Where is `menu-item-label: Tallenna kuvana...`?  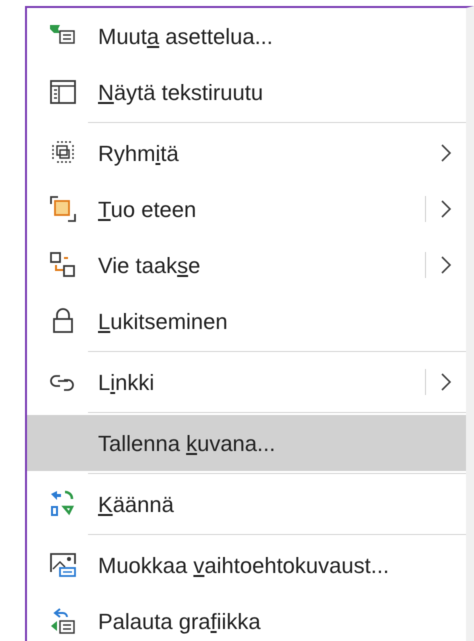
menu-item-label: Tallenna kuvana... is located at coordinates (187, 444).